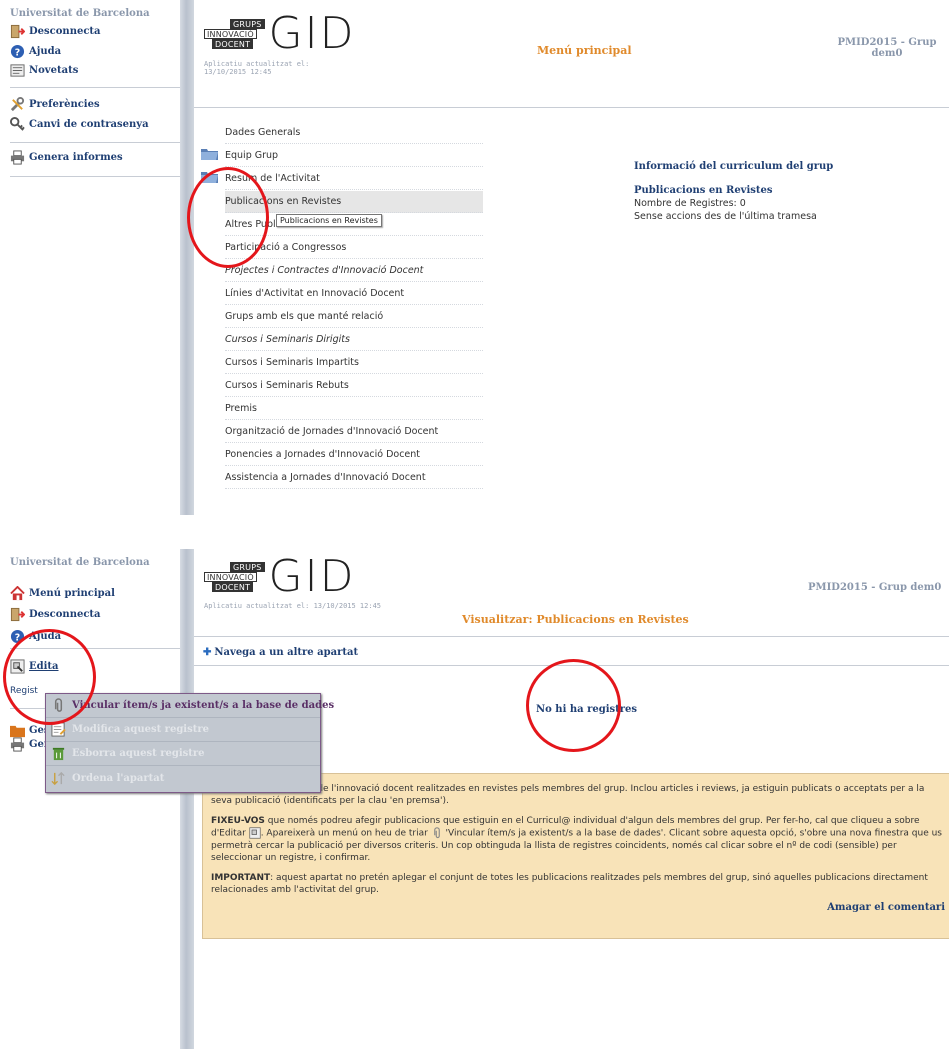 Image resolution: width=949 pixels, height=1049 pixels. What do you see at coordinates (89, 124) in the screenshot?
I see `change-password-label: Canvi de contrasenya` at bounding box center [89, 124].